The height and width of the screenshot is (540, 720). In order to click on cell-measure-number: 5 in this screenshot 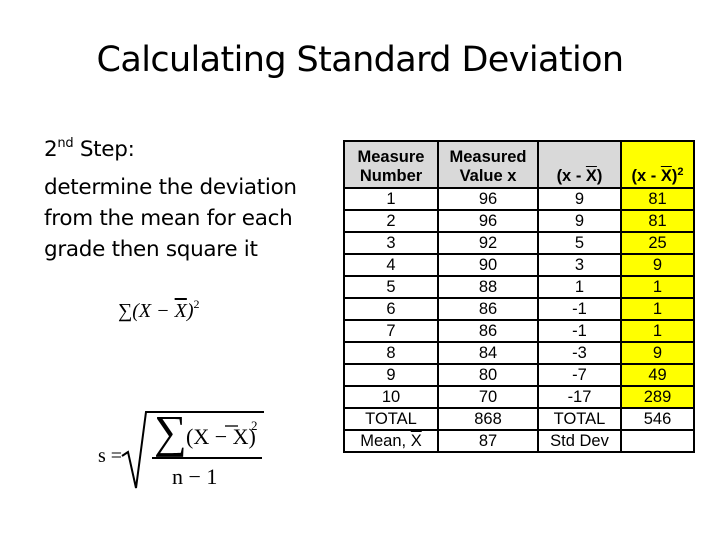, I will do `click(391, 287)`.